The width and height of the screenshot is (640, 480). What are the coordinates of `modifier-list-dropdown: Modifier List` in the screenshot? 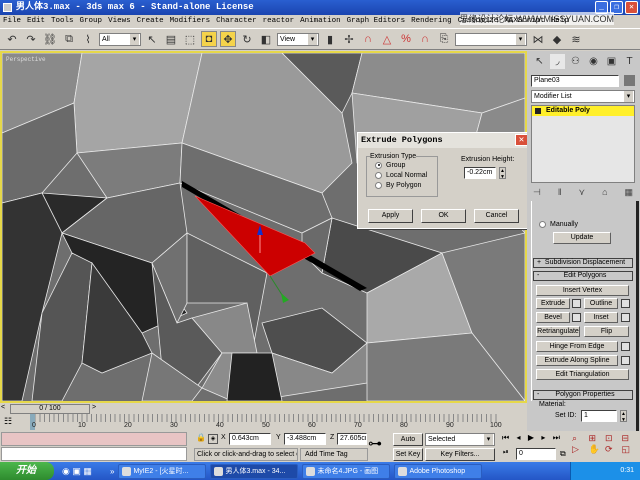 It's located at (583, 96).